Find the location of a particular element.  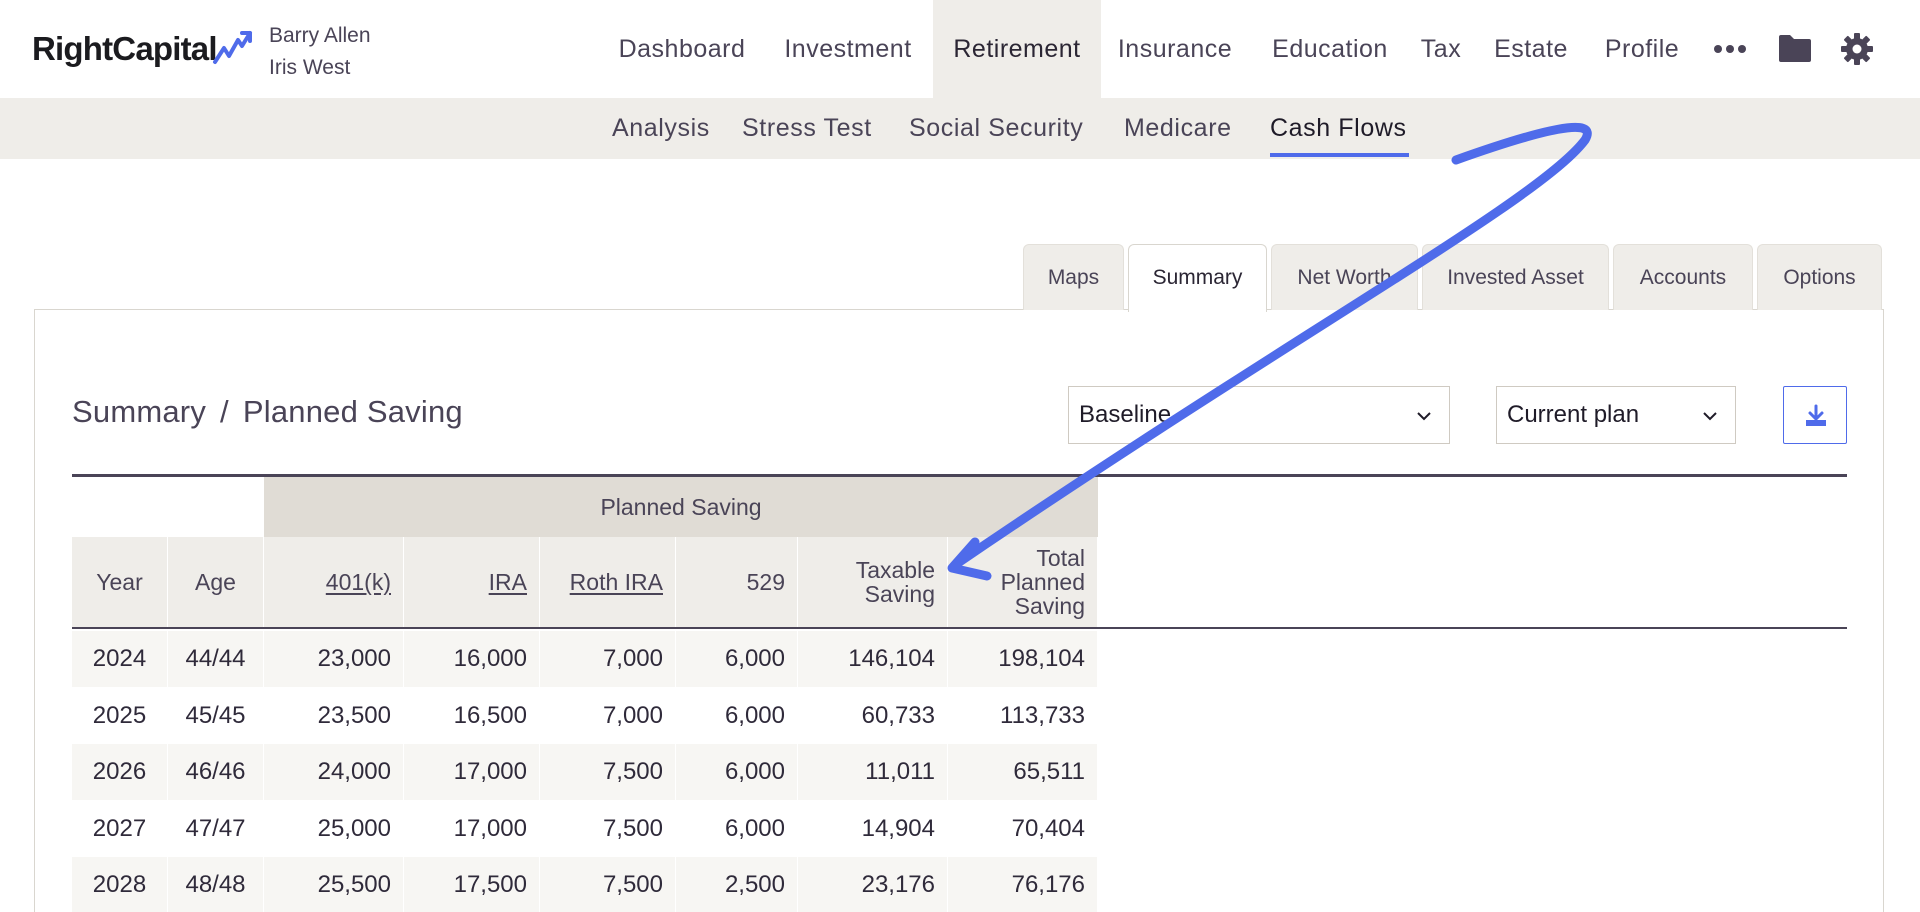

download-button is located at coordinates (1815, 415).